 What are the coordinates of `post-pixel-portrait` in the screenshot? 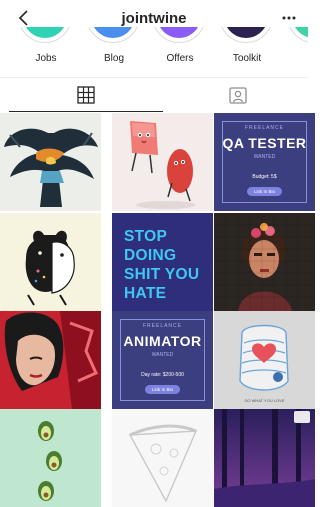 It's located at (264, 262).